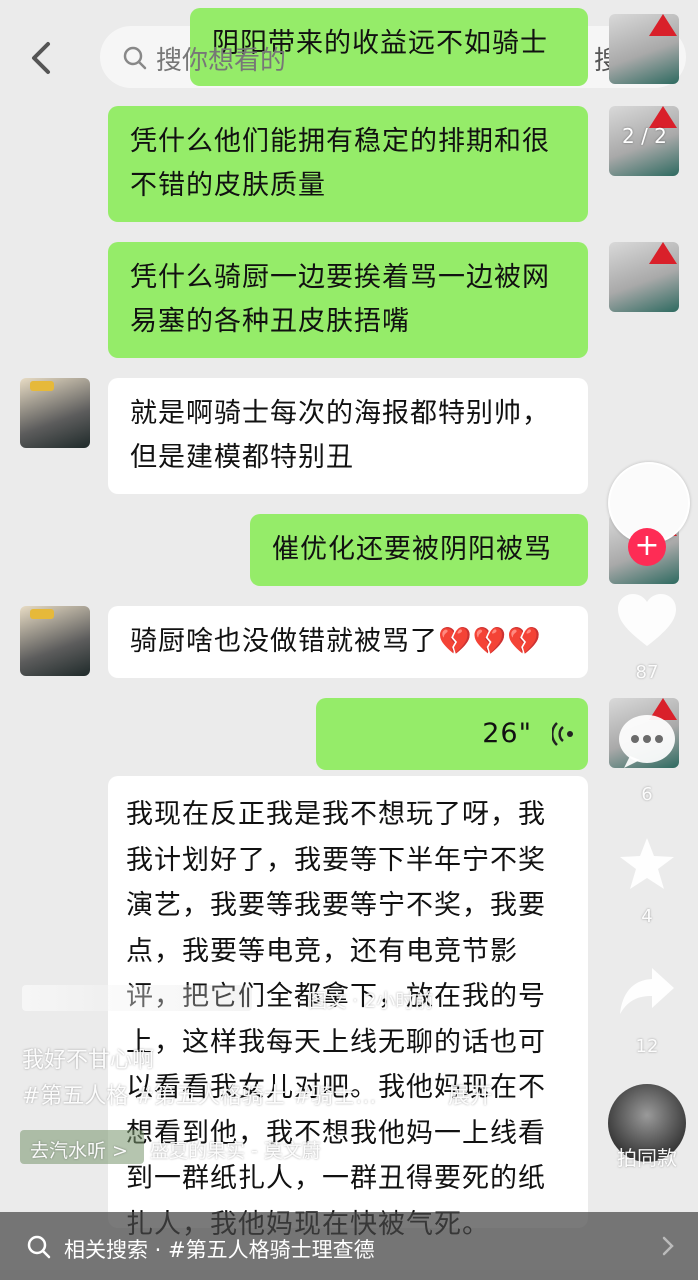 The height and width of the screenshot is (1280, 698). I want to click on music-link: 去汽水听 >, so click(79, 1149).